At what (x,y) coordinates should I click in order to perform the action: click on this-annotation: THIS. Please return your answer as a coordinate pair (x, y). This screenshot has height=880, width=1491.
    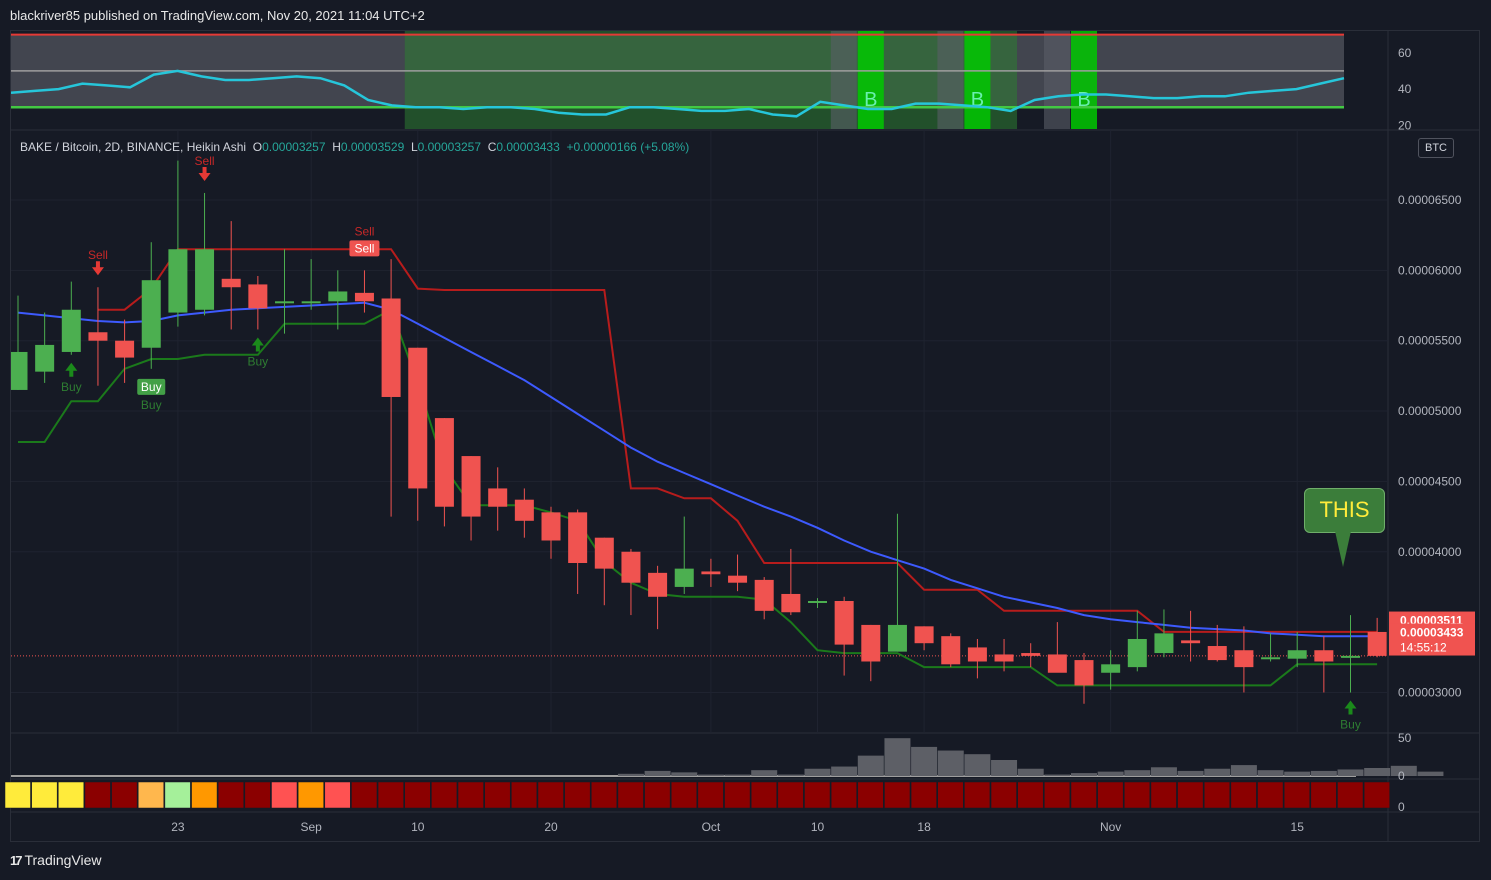
    Looking at the image, I should click on (1344, 510).